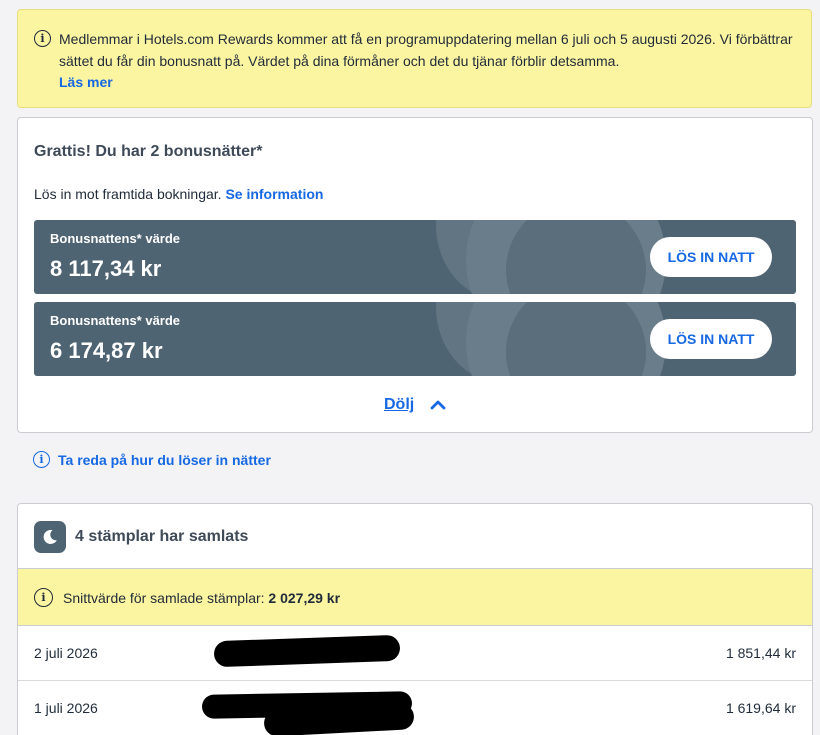 The height and width of the screenshot is (735, 820). What do you see at coordinates (66, 653) in the screenshot?
I see `stamp-date: 2 juli 2026` at bounding box center [66, 653].